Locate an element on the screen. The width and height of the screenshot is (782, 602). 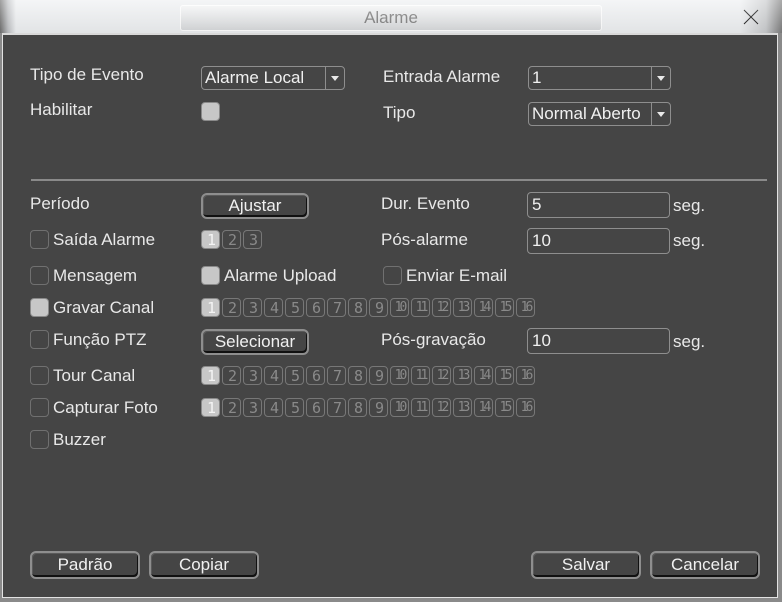
ptz-function-checkbox is located at coordinates (39, 339).